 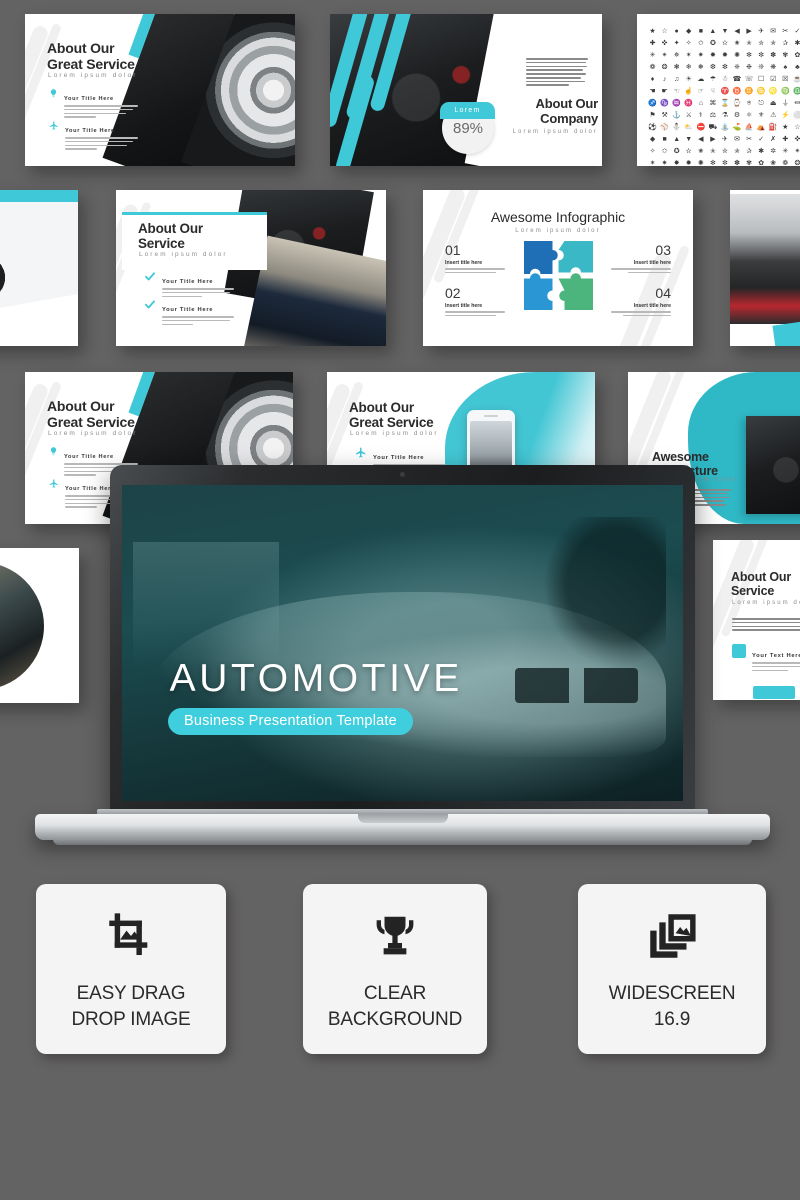 I want to click on slide-title: Awesome Infographic, so click(x=558, y=217).